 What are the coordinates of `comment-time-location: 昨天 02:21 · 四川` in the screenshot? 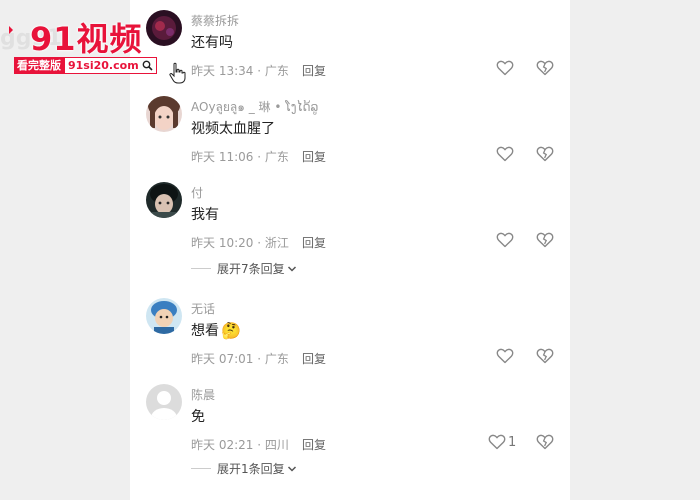 It's located at (240, 445).